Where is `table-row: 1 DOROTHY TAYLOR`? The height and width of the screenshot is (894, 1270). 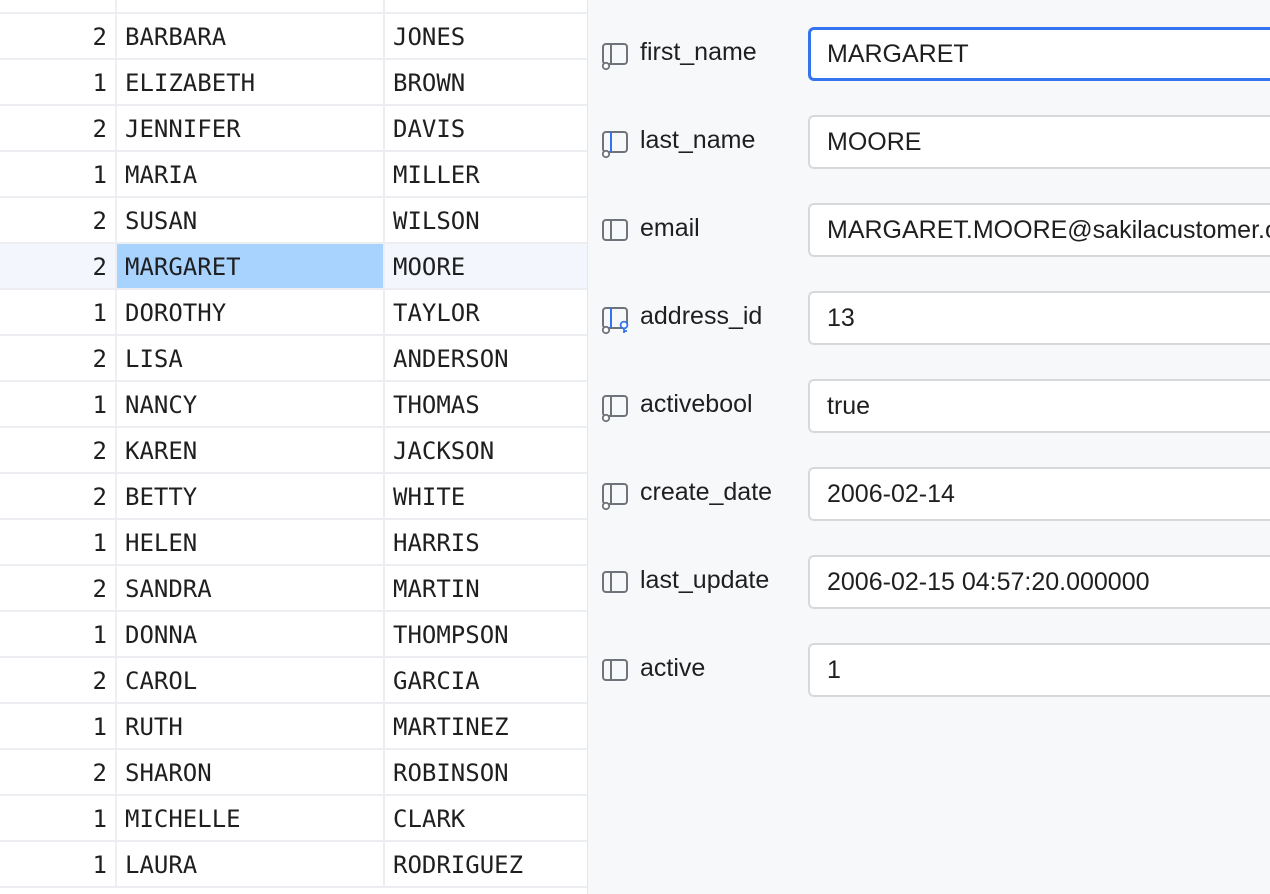
table-row: 1 DOROTHY TAYLOR is located at coordinates (293, 313).